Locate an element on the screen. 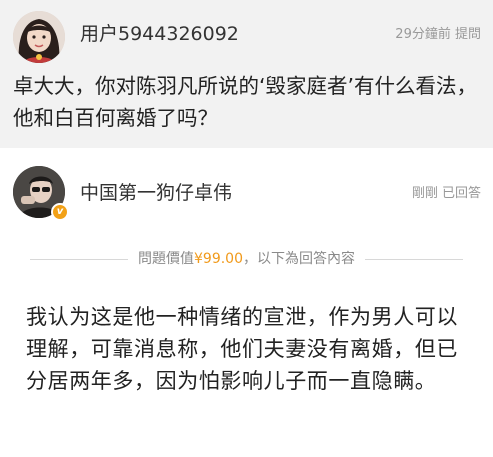  question-user-name: 用户5944326092 is located at coordinates (159, 34).